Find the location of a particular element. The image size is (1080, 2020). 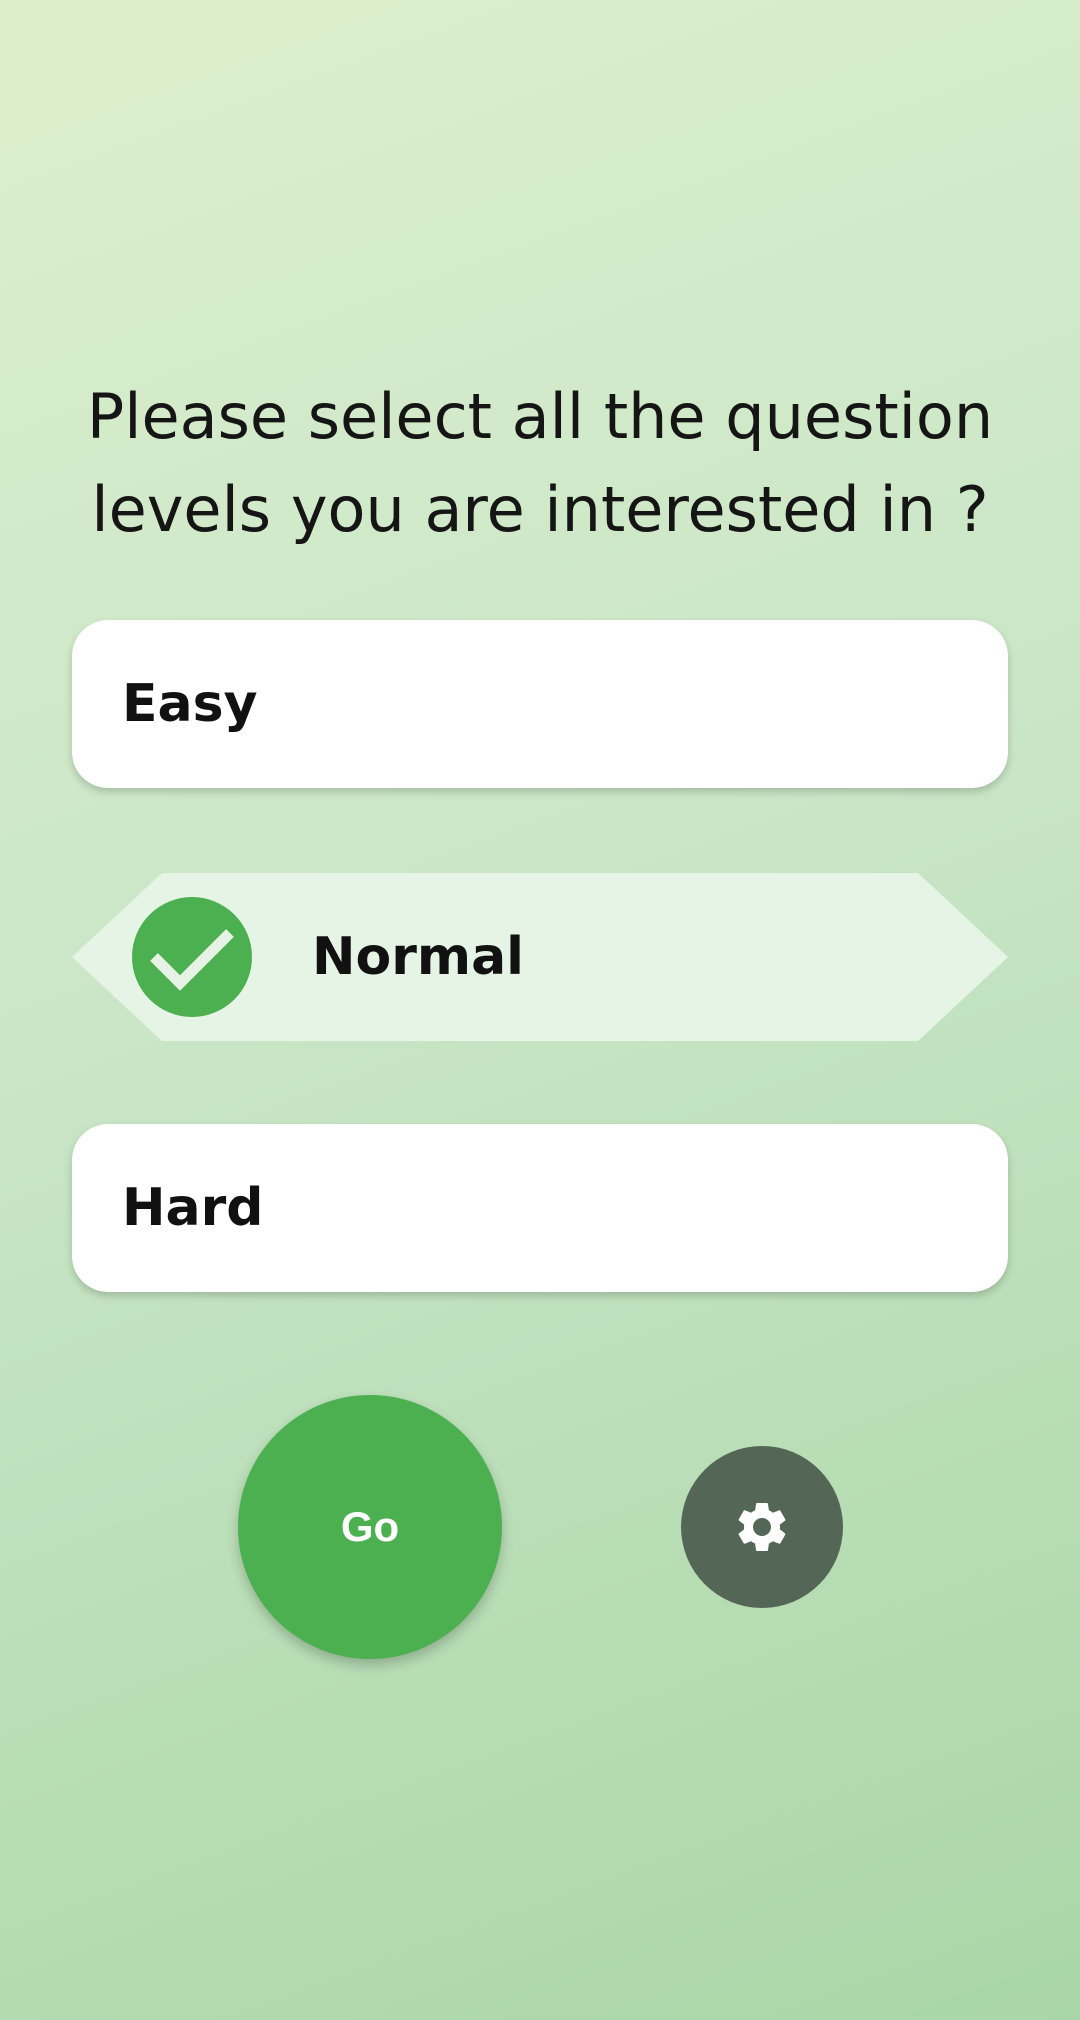

option-normal: Normal is located at coordinates (540, 957).